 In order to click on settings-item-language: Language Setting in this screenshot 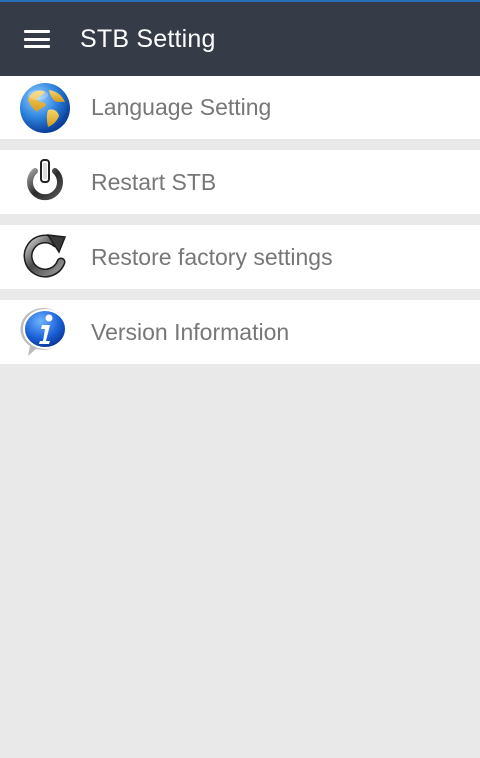, I will do `click(240, 107)`.